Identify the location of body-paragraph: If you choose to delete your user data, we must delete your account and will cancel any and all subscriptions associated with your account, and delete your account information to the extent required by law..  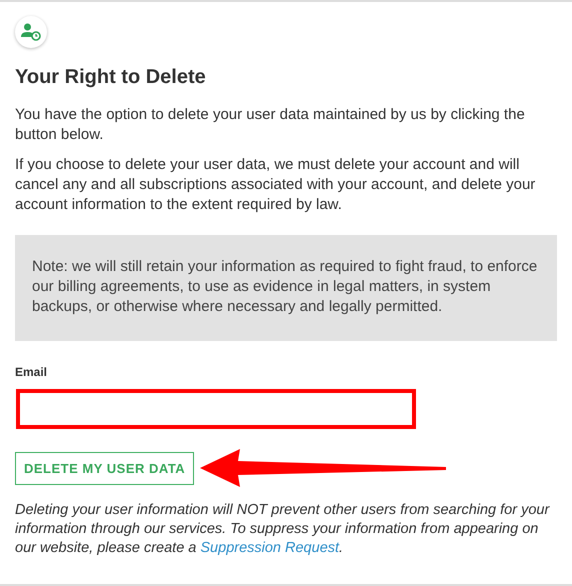
(275, 185).